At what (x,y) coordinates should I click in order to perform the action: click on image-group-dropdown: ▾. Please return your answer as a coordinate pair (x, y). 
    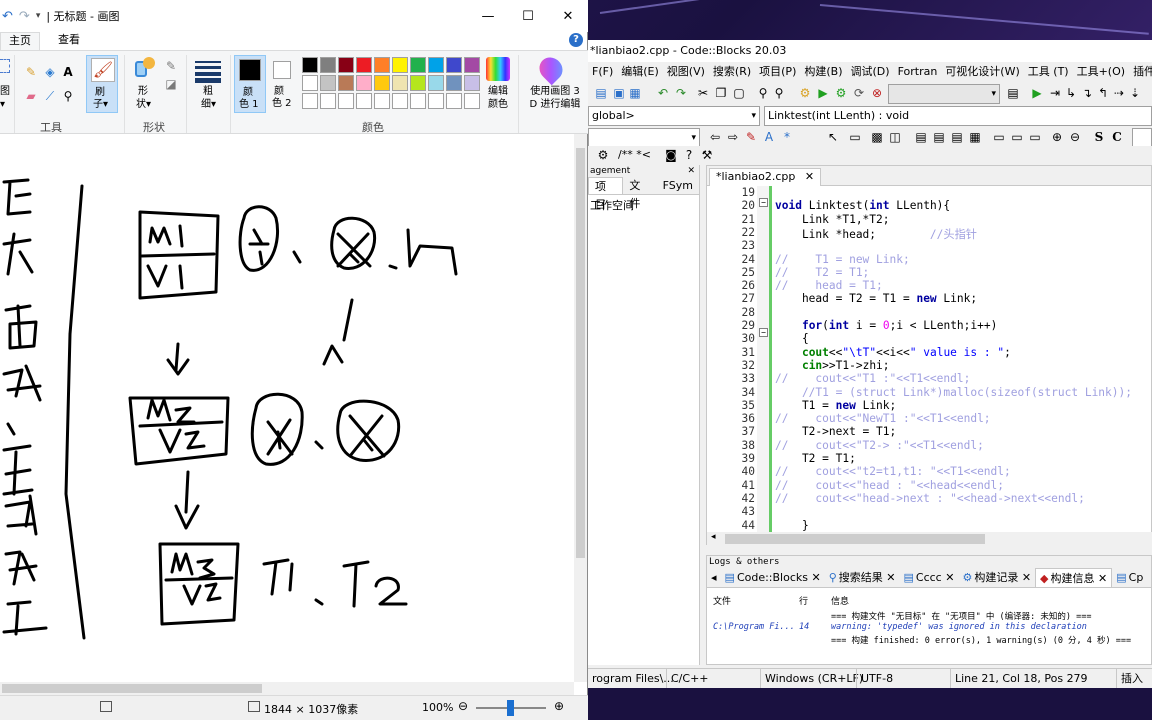
    Looking at the image, I should click on (2, 104).